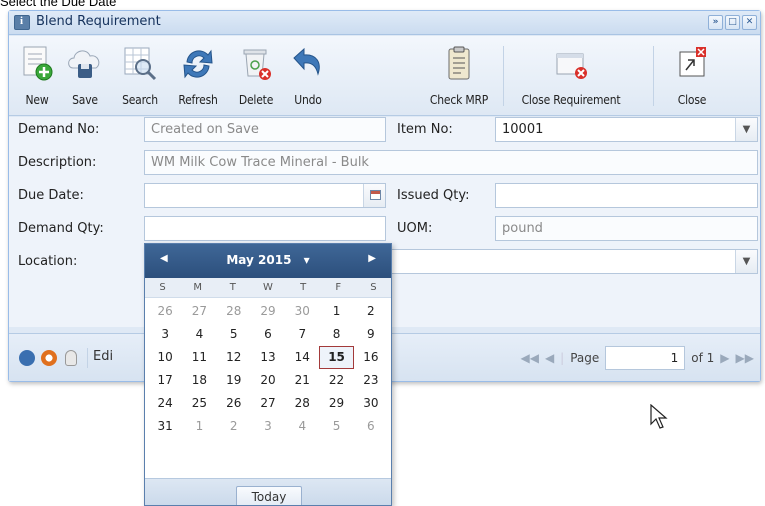  I want to click on calendar-day-selected: 15, so click(336, 357).